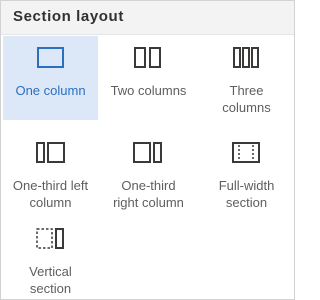  I want to click on one-third-right-column-icon, so click(147, 152).